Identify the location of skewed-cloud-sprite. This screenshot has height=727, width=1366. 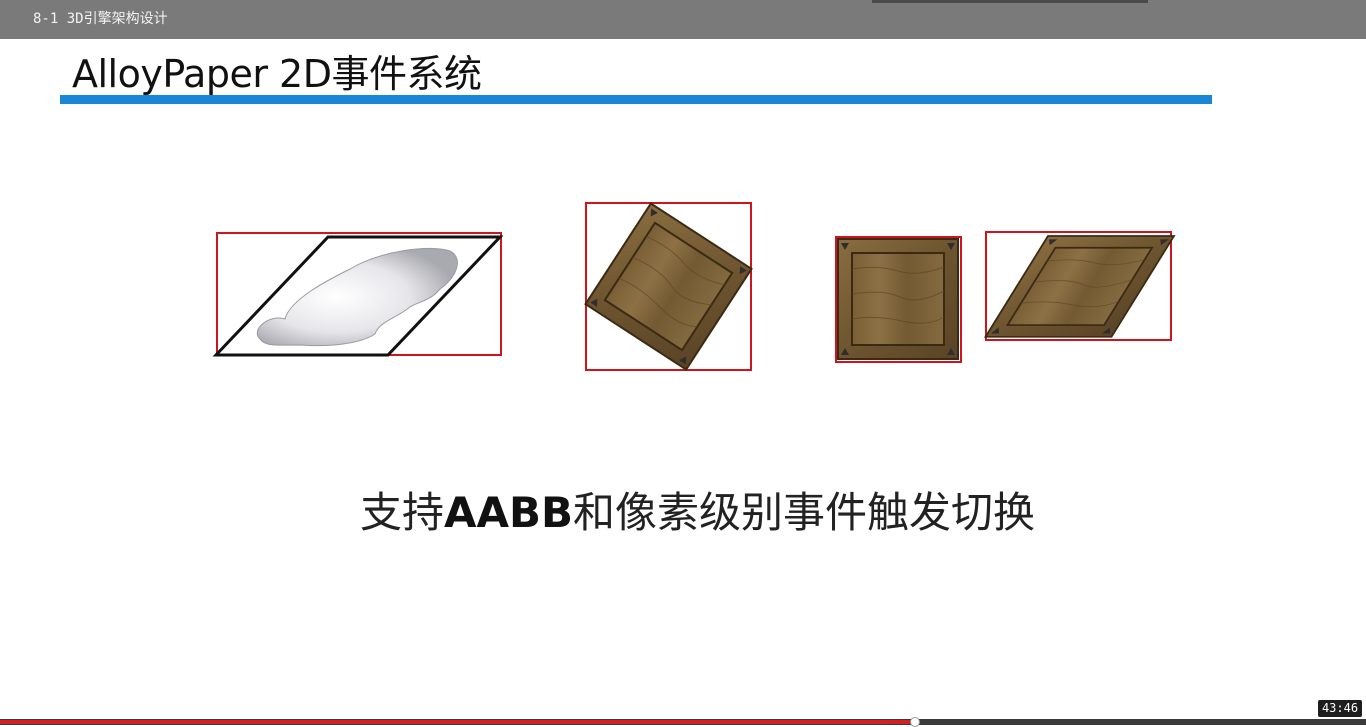
(358, 294).